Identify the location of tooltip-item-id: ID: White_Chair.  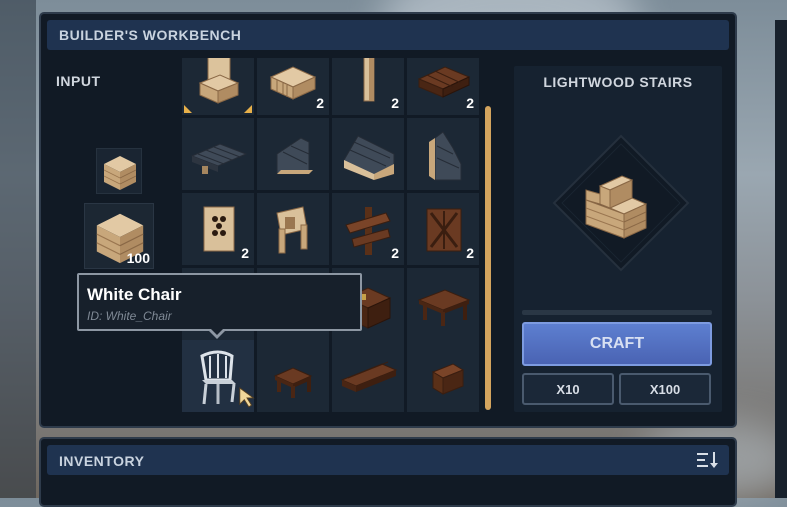
(129, 316).